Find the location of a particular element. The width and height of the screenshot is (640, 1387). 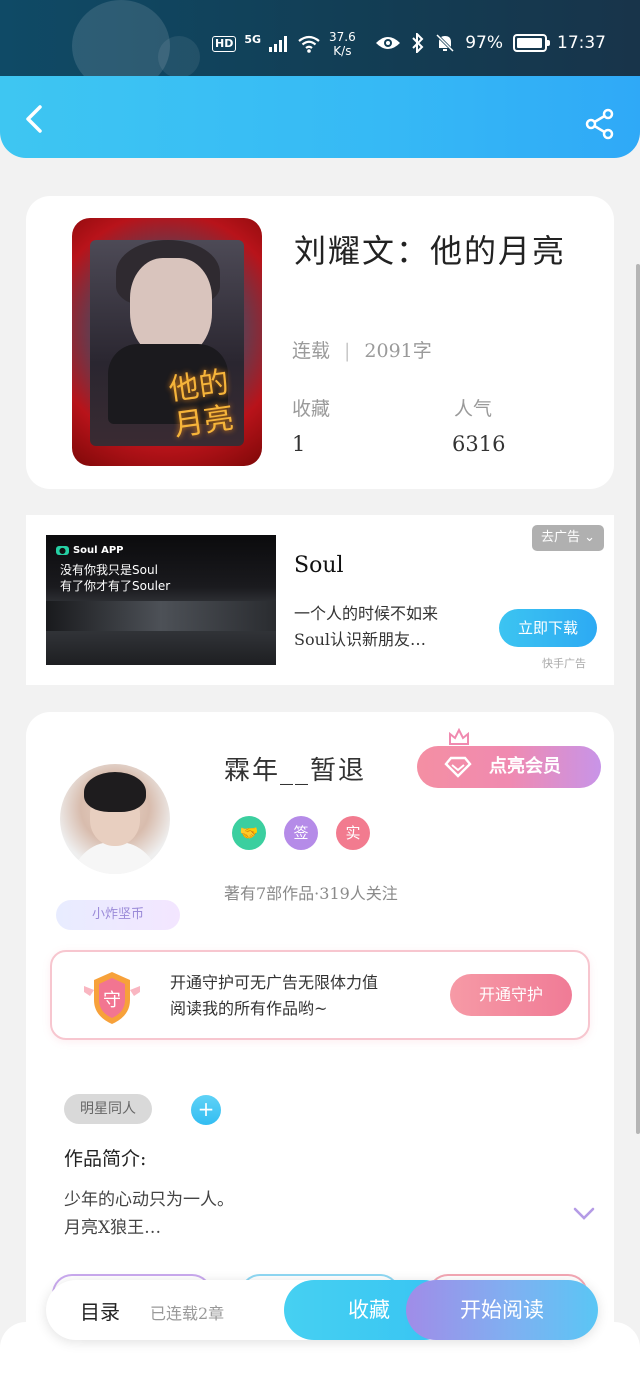

diamond-icon is located at coordinates (458, 767).